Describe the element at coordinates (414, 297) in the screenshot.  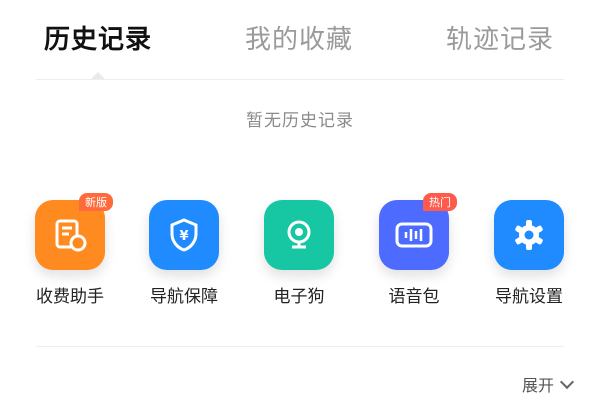
I see `tool-label: 语音包` at that location.